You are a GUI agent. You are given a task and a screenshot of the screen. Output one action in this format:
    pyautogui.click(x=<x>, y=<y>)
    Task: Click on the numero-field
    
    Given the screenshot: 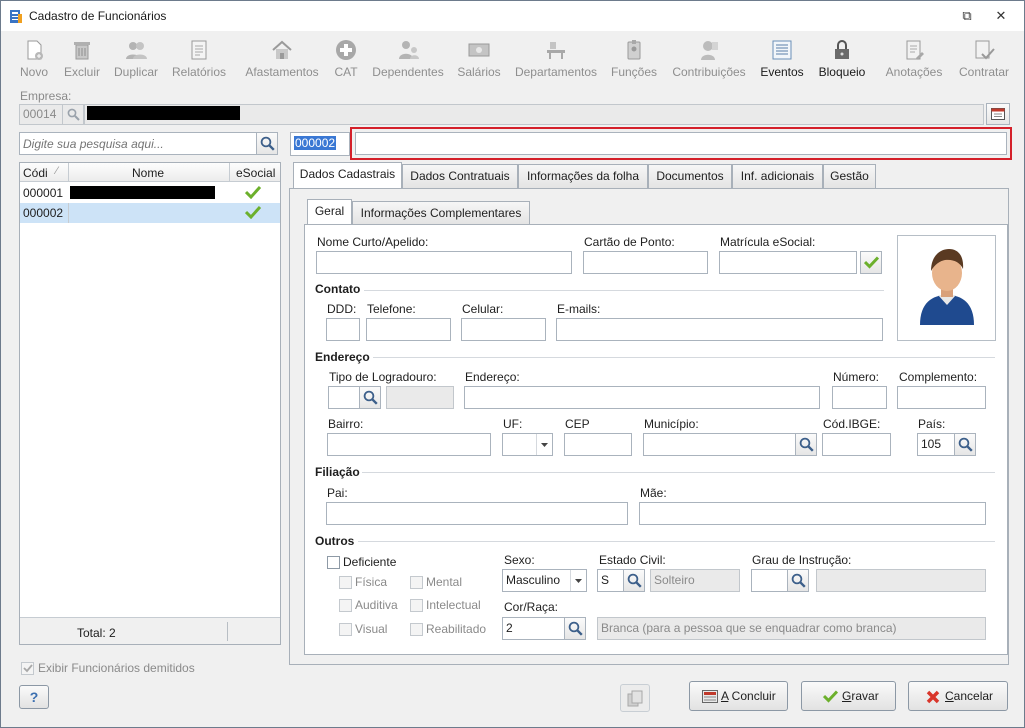 What is the action you would take?
    pyautogui.click(x=859, y=397)
    